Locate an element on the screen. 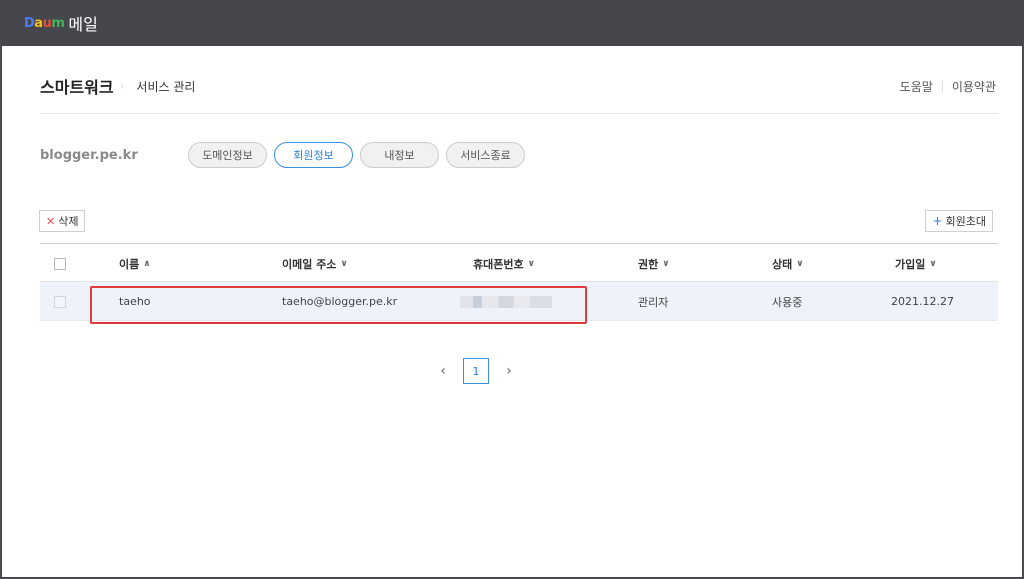  row-checkbox is located at coordinates (60, 301).